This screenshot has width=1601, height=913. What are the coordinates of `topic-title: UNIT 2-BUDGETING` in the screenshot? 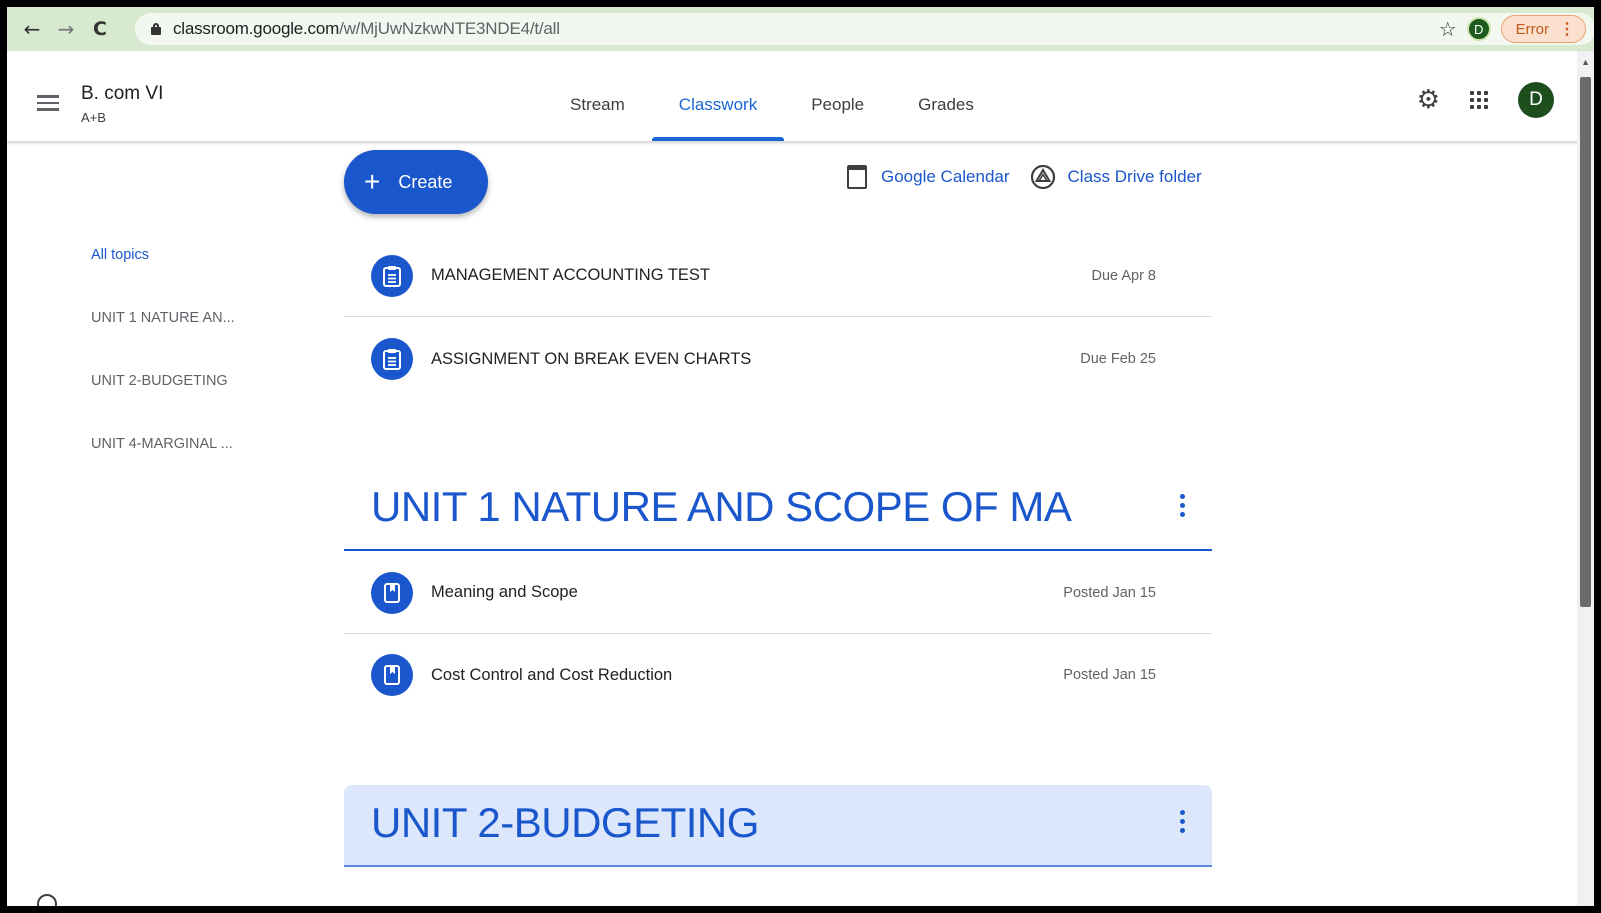 It's located at (565, 823).